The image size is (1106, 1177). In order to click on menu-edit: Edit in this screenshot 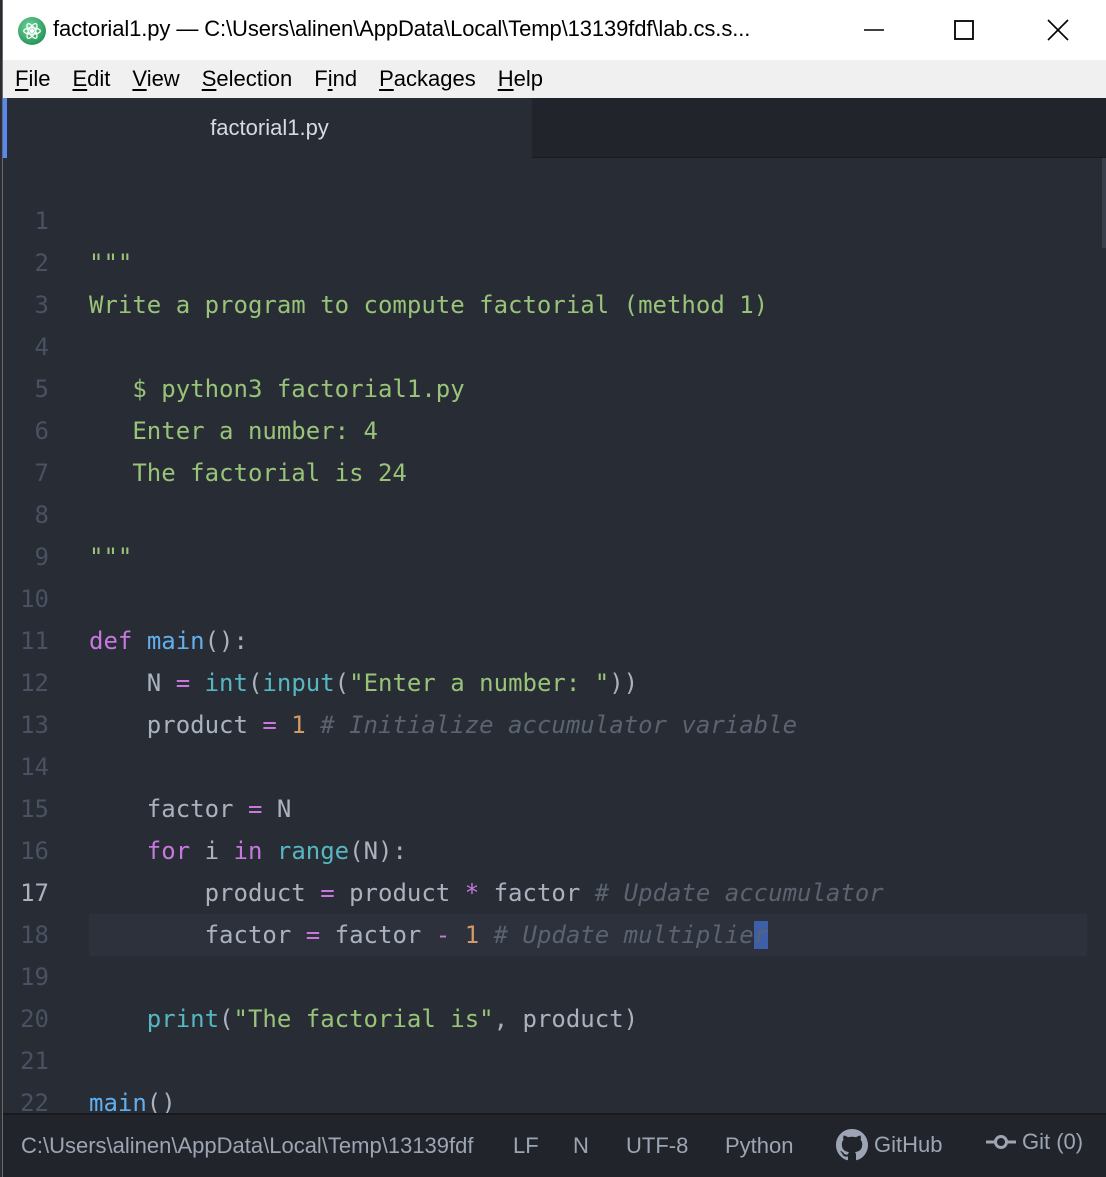, I will do `click(91, 79)`.